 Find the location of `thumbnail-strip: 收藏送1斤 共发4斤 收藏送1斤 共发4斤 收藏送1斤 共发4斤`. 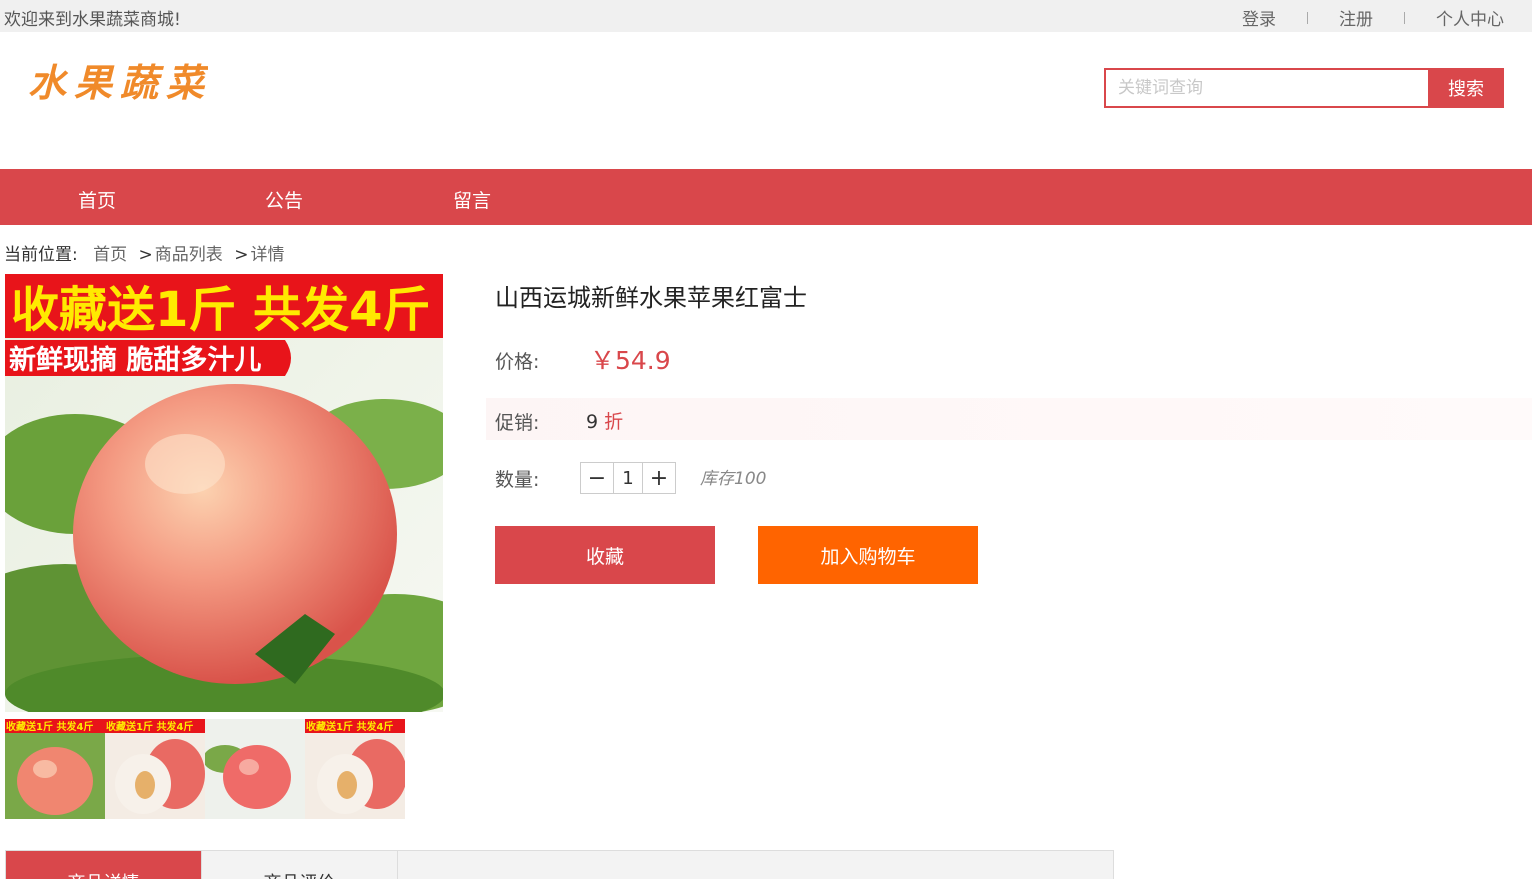

thumbnail-strip: 收藏送1斤 共发4斤 收藏送1斤 共发4斤 收藏送1斤 共发4斤 is located at coordinates (205, 769).